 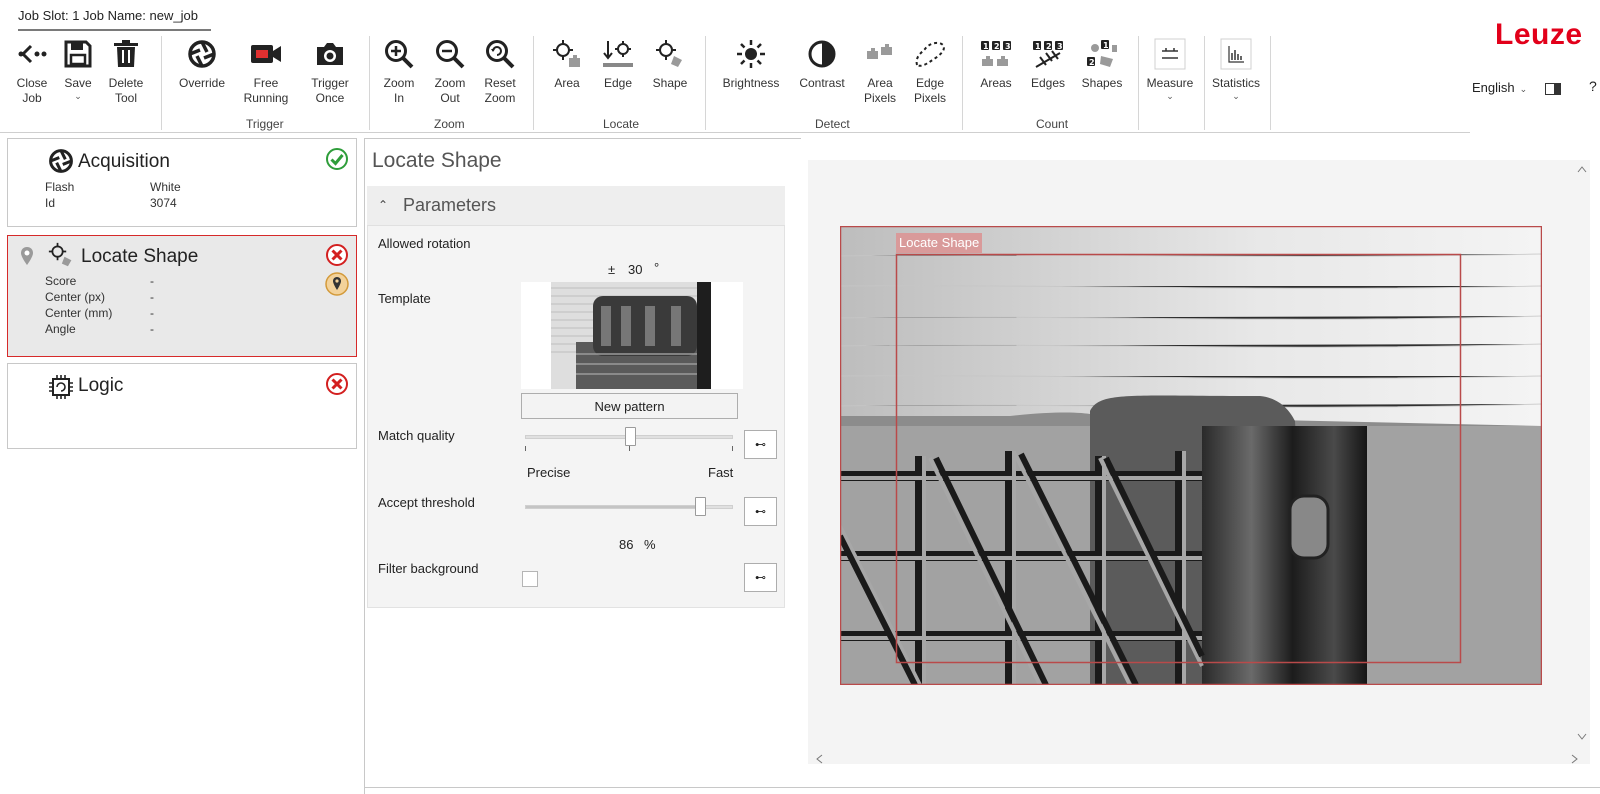 What do you see at coordinates (337, 284) in the screenshot?
I see `reference-pin-icon` at bounding box center [337, 284].